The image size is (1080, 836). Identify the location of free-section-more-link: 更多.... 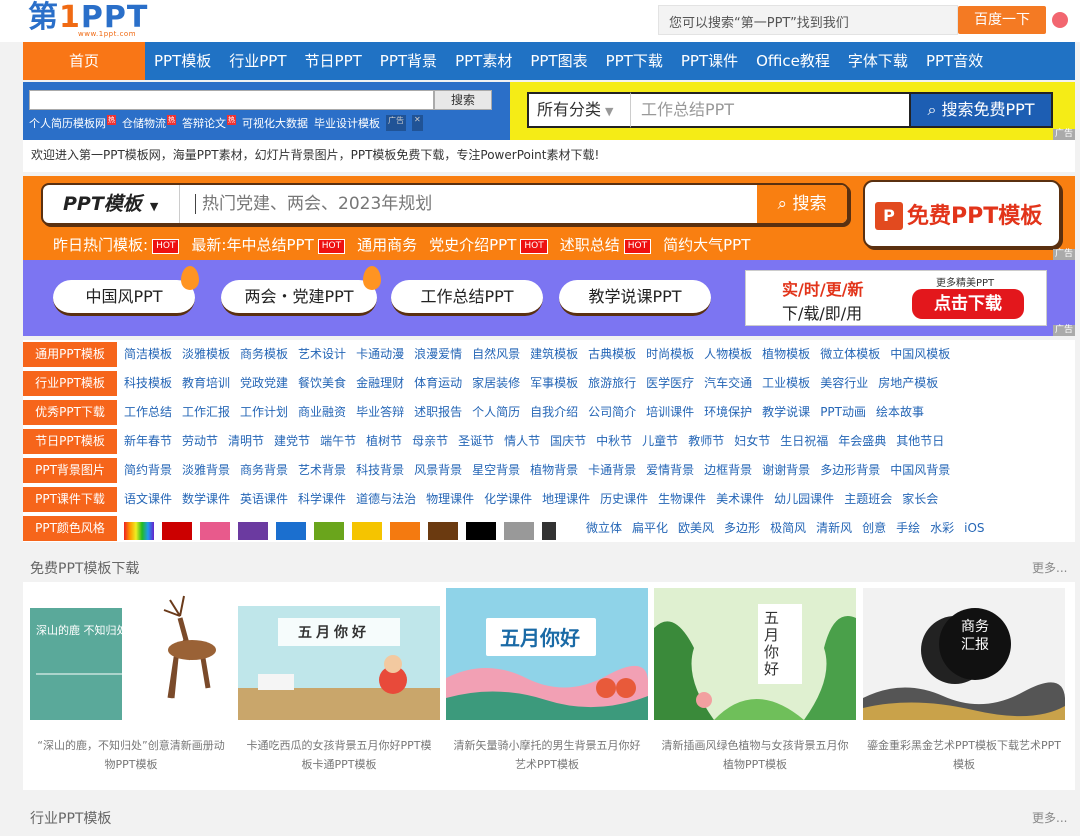
(1049, 567).